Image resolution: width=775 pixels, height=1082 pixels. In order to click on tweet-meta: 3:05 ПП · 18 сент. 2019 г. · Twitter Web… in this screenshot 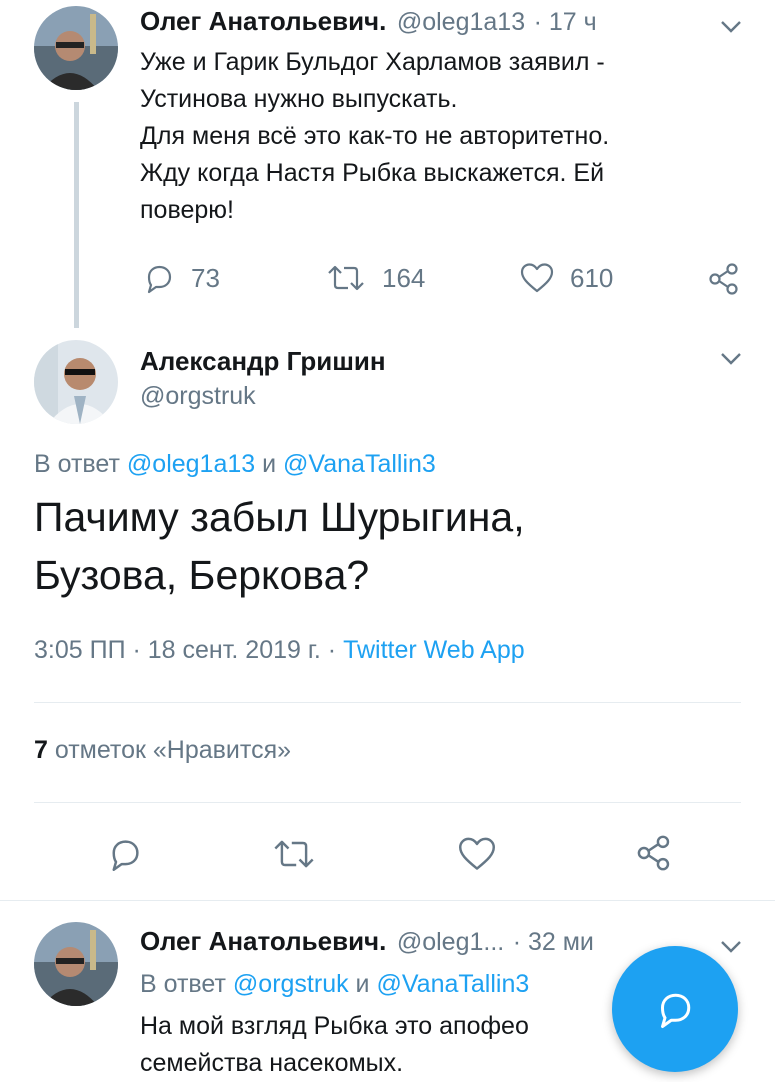, I will do `click(279, 650)`.